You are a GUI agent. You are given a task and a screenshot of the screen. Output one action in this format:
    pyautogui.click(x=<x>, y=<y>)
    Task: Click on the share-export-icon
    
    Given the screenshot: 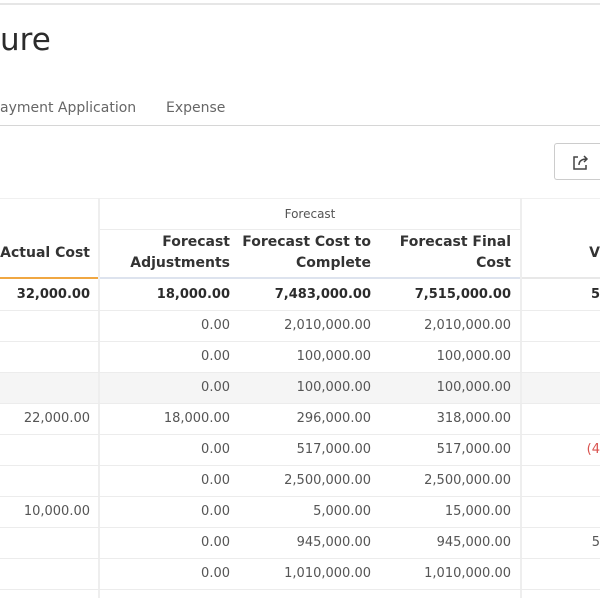 What is the action you would take?
    pyautogui.click(x=581, y=162)
    